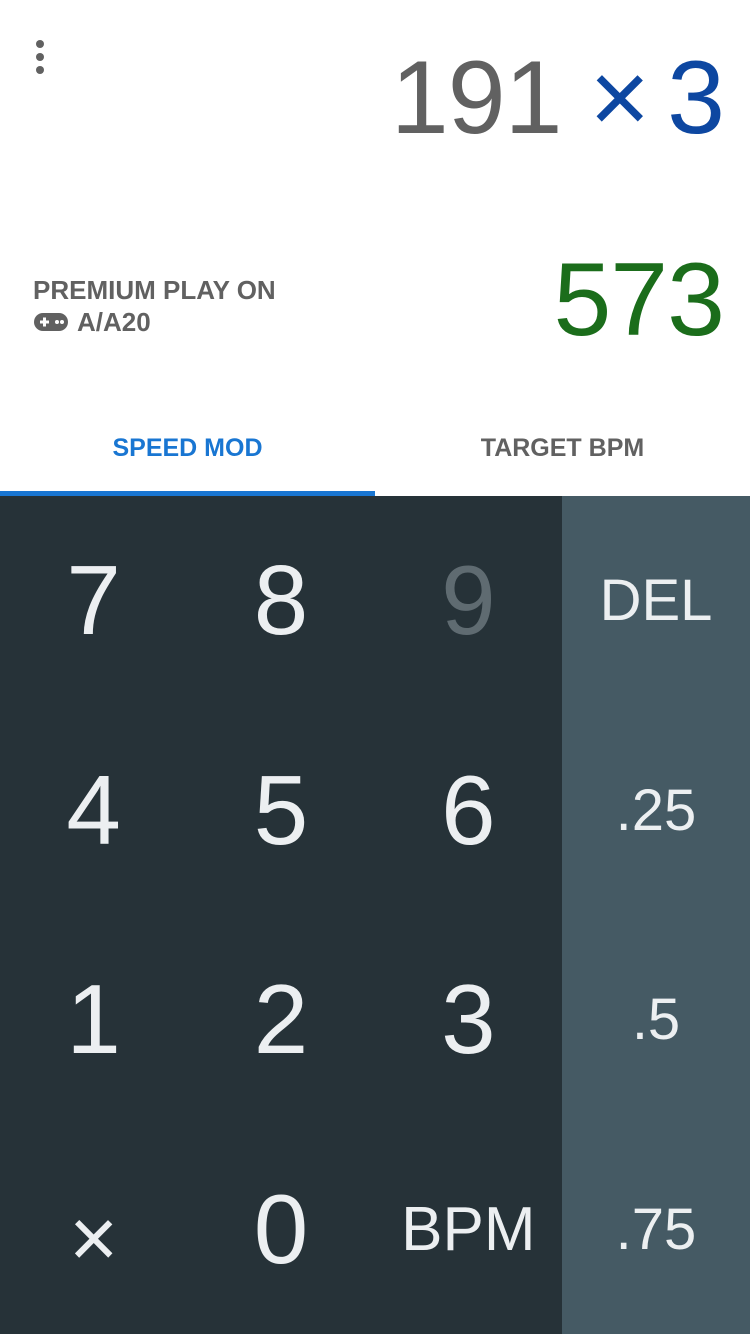  What do you see at coordinates (656, 1020) in the screenshot?
I see `key-half: .5` at bounding box center [656, 1020].